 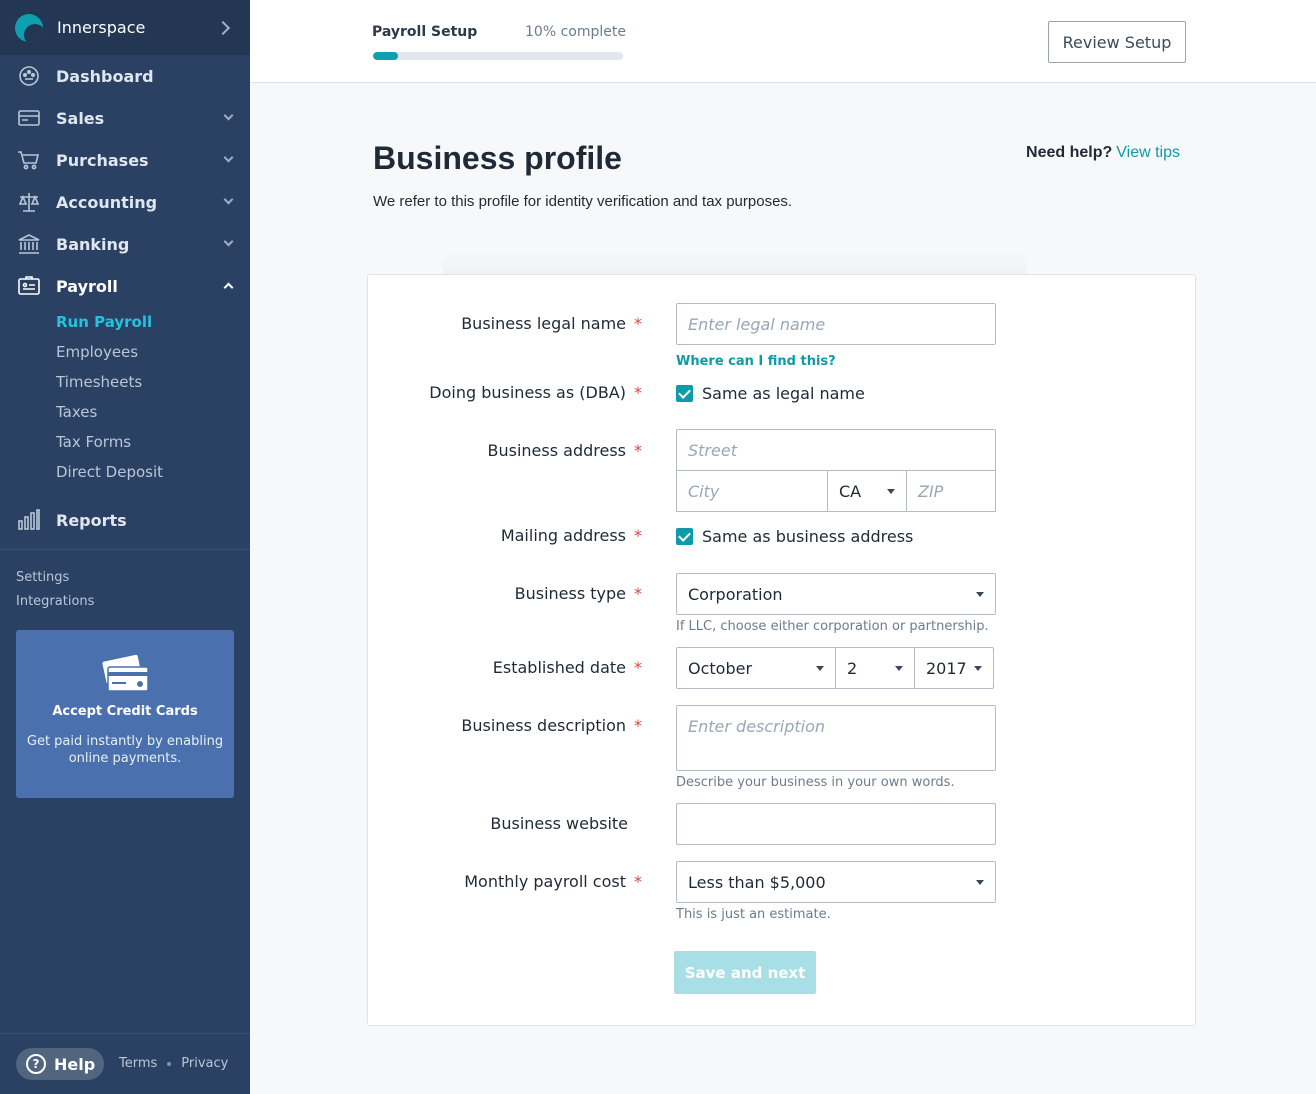 I want to click on progress-fill, so click(x=385, y=56).